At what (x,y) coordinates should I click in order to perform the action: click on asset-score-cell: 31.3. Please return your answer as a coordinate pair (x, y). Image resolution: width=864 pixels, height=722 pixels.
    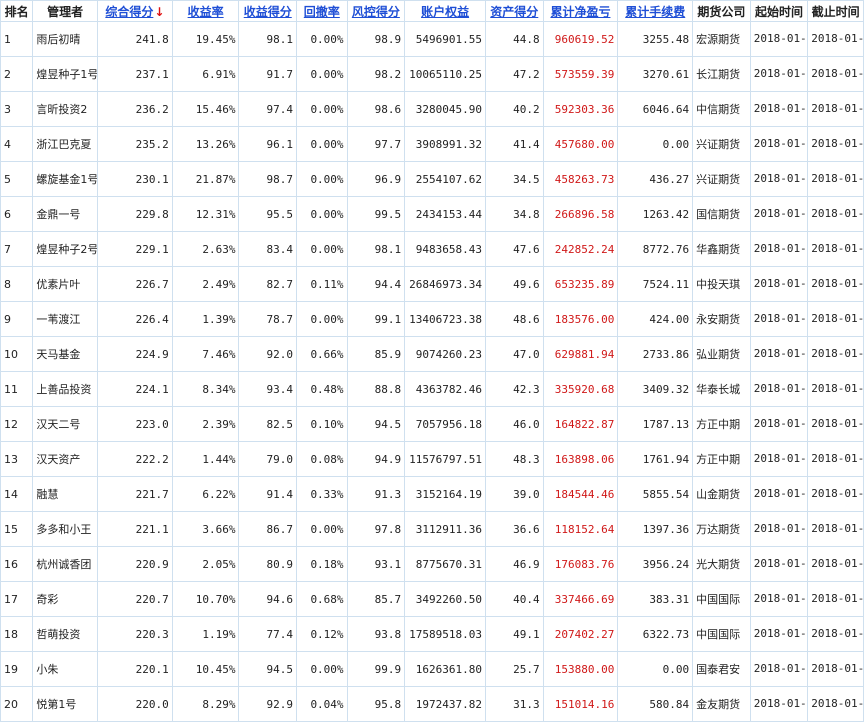
    Looking at the image, I should click on (514, 704).